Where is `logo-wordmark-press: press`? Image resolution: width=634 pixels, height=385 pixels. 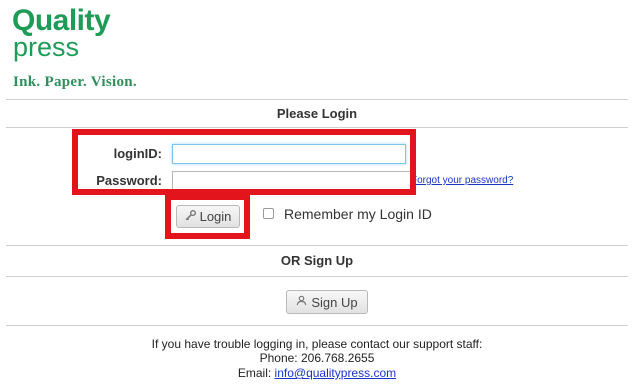 logo-wordmark-press: press is located at coordinates (46, 47).